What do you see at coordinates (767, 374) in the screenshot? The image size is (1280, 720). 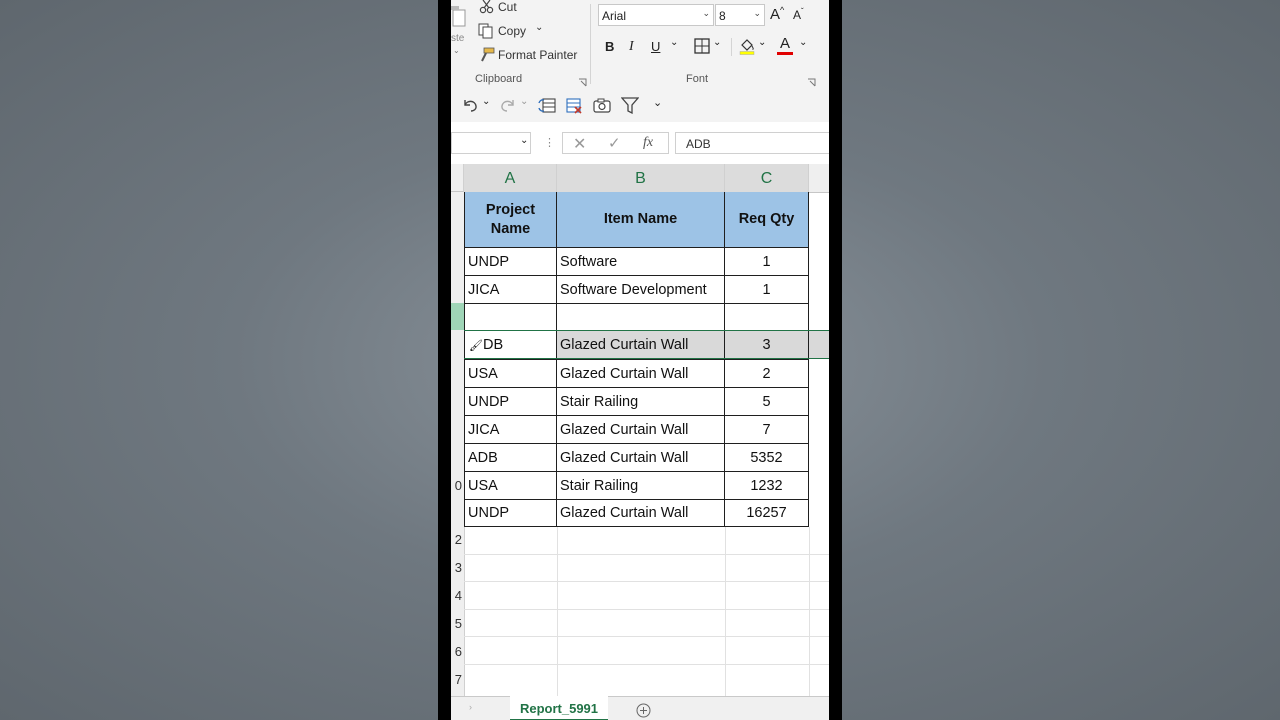 I see `cell-qty: 2` at bounding box center [767, 374].